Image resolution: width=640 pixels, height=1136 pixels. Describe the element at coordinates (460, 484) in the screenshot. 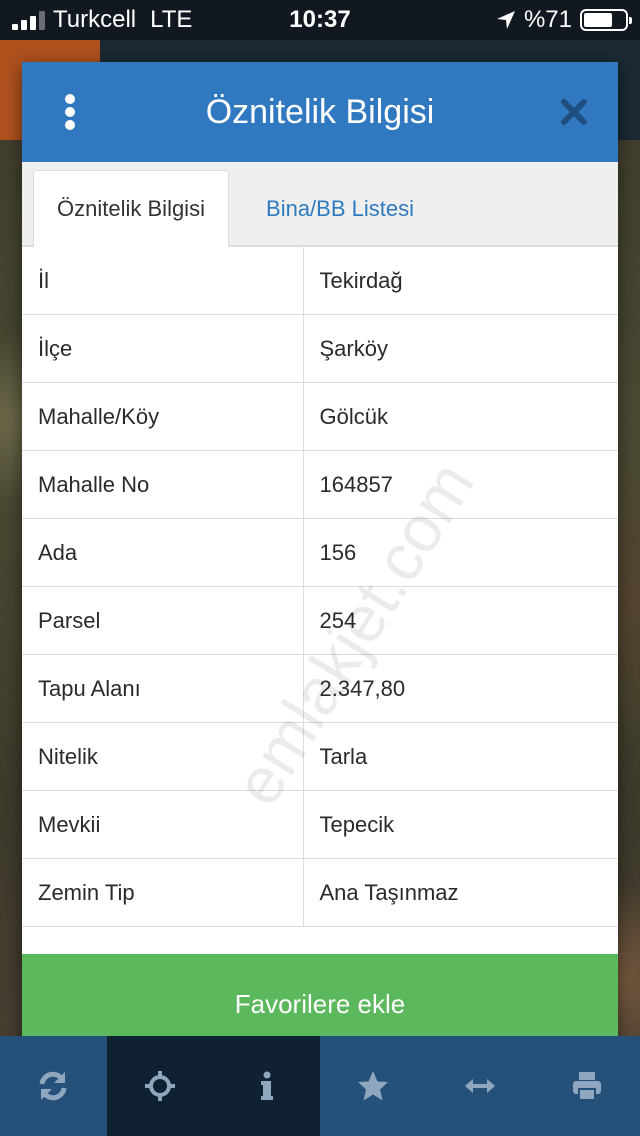

I see `attribute-value: 164857` at that location.